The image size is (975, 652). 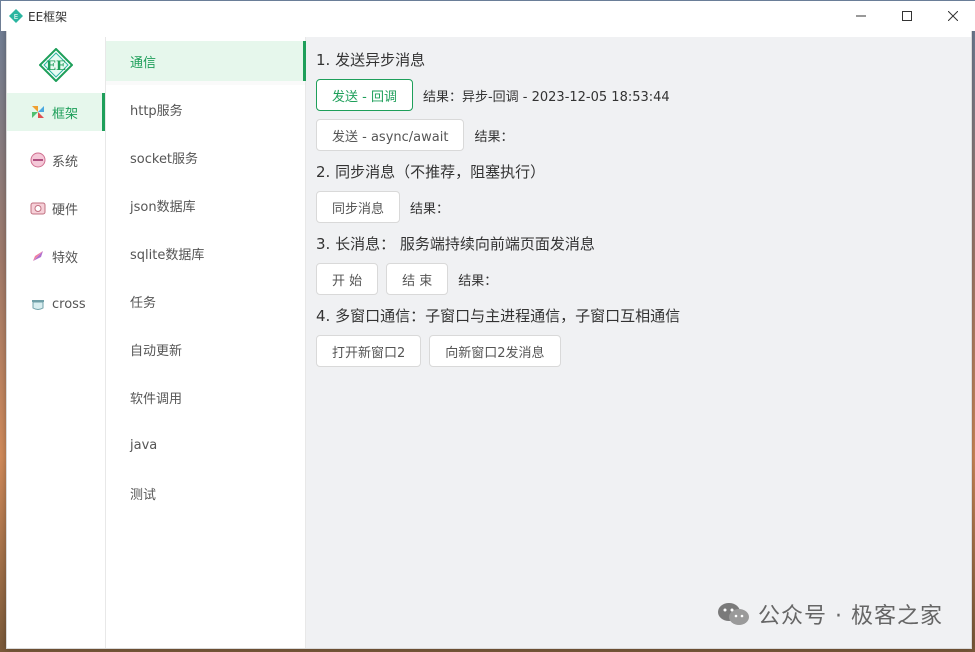 What do you see at coordinates (205, 301) in the screenshot?
I see `subnav-item-task: 任务` at bounding box center [205, 301].